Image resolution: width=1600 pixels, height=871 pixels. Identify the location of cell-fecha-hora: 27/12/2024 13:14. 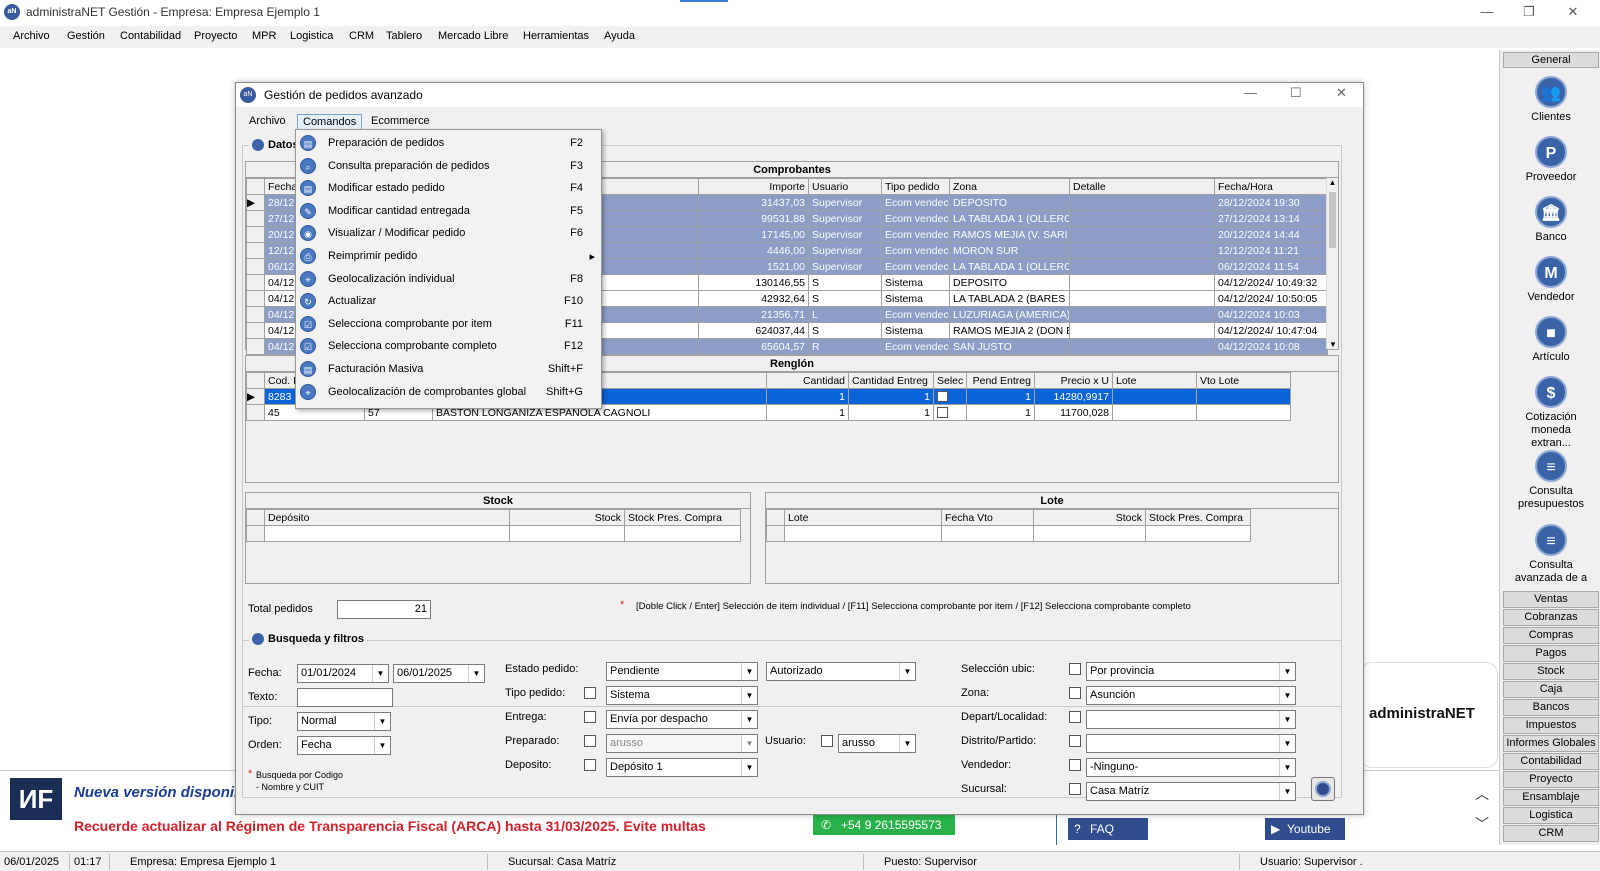
(1271, 218).